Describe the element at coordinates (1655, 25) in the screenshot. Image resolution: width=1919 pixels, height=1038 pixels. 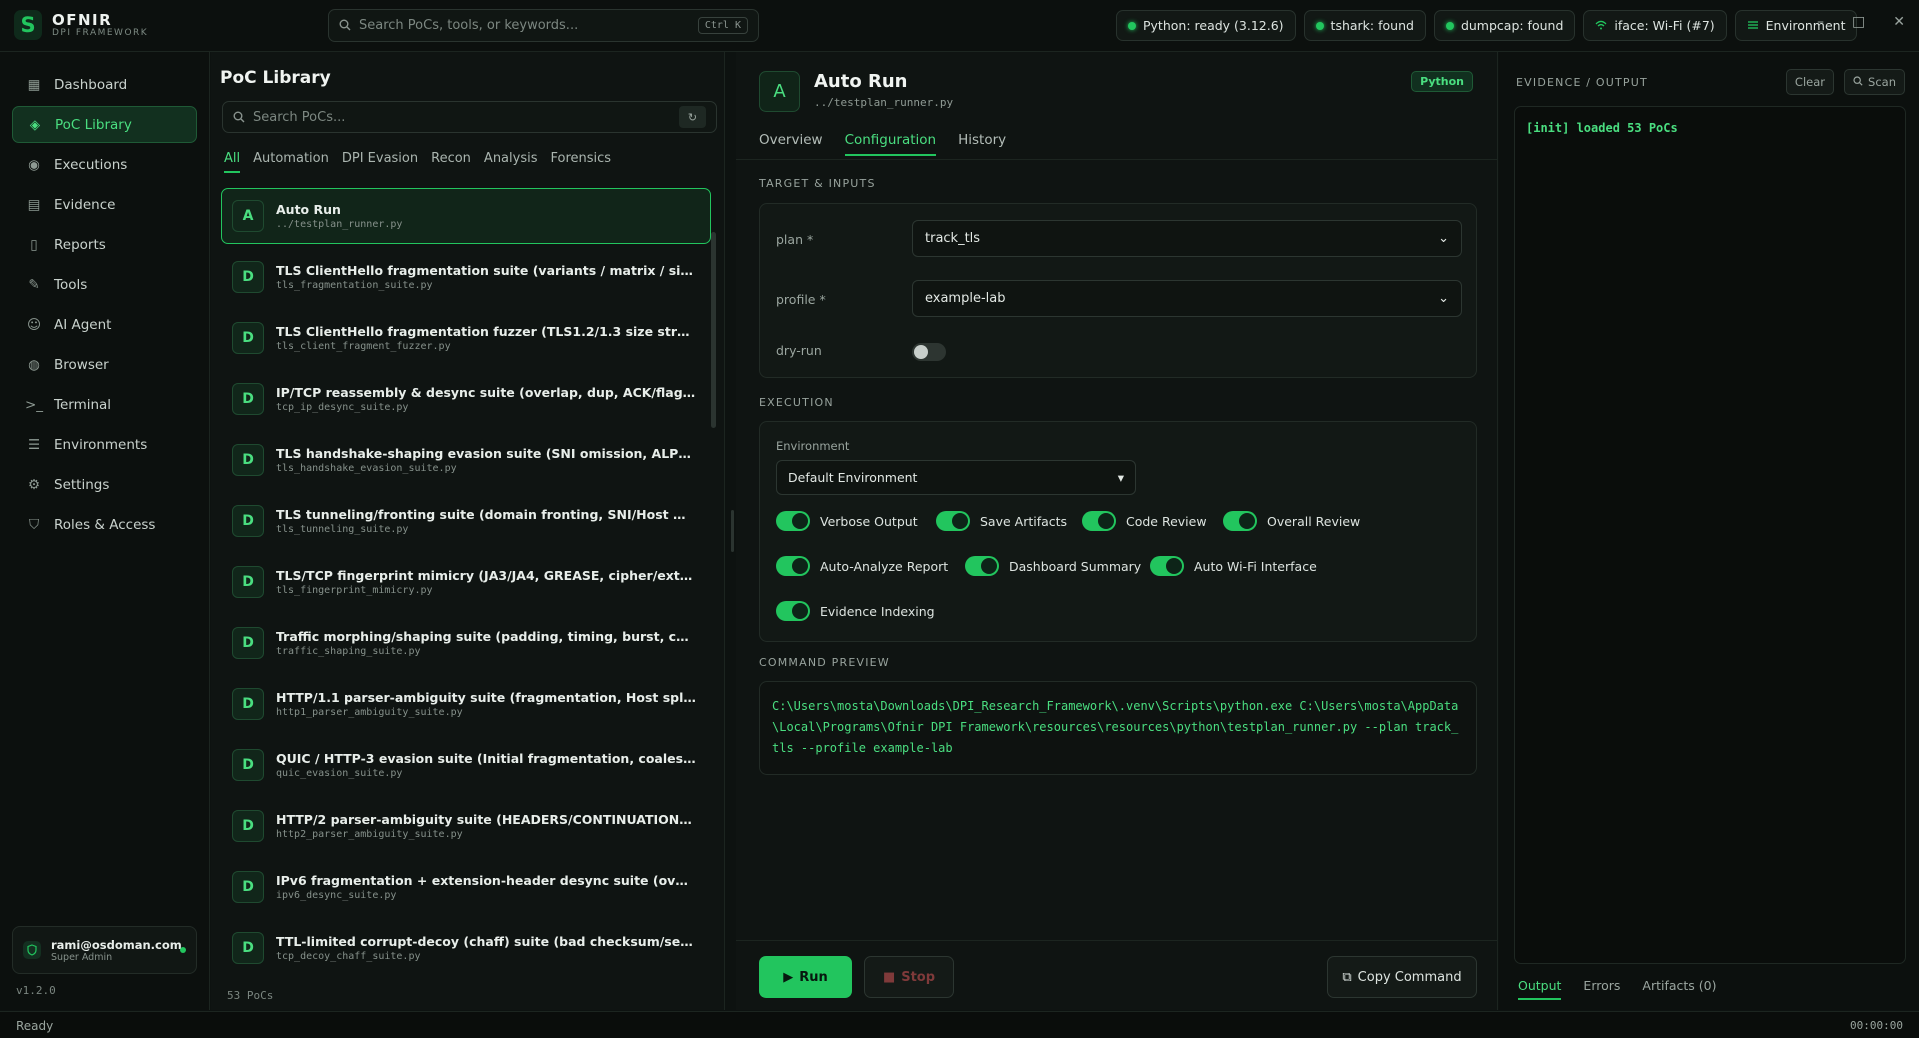
I see `chip-iface: iface: Wi-Fi (#7)` at that location.